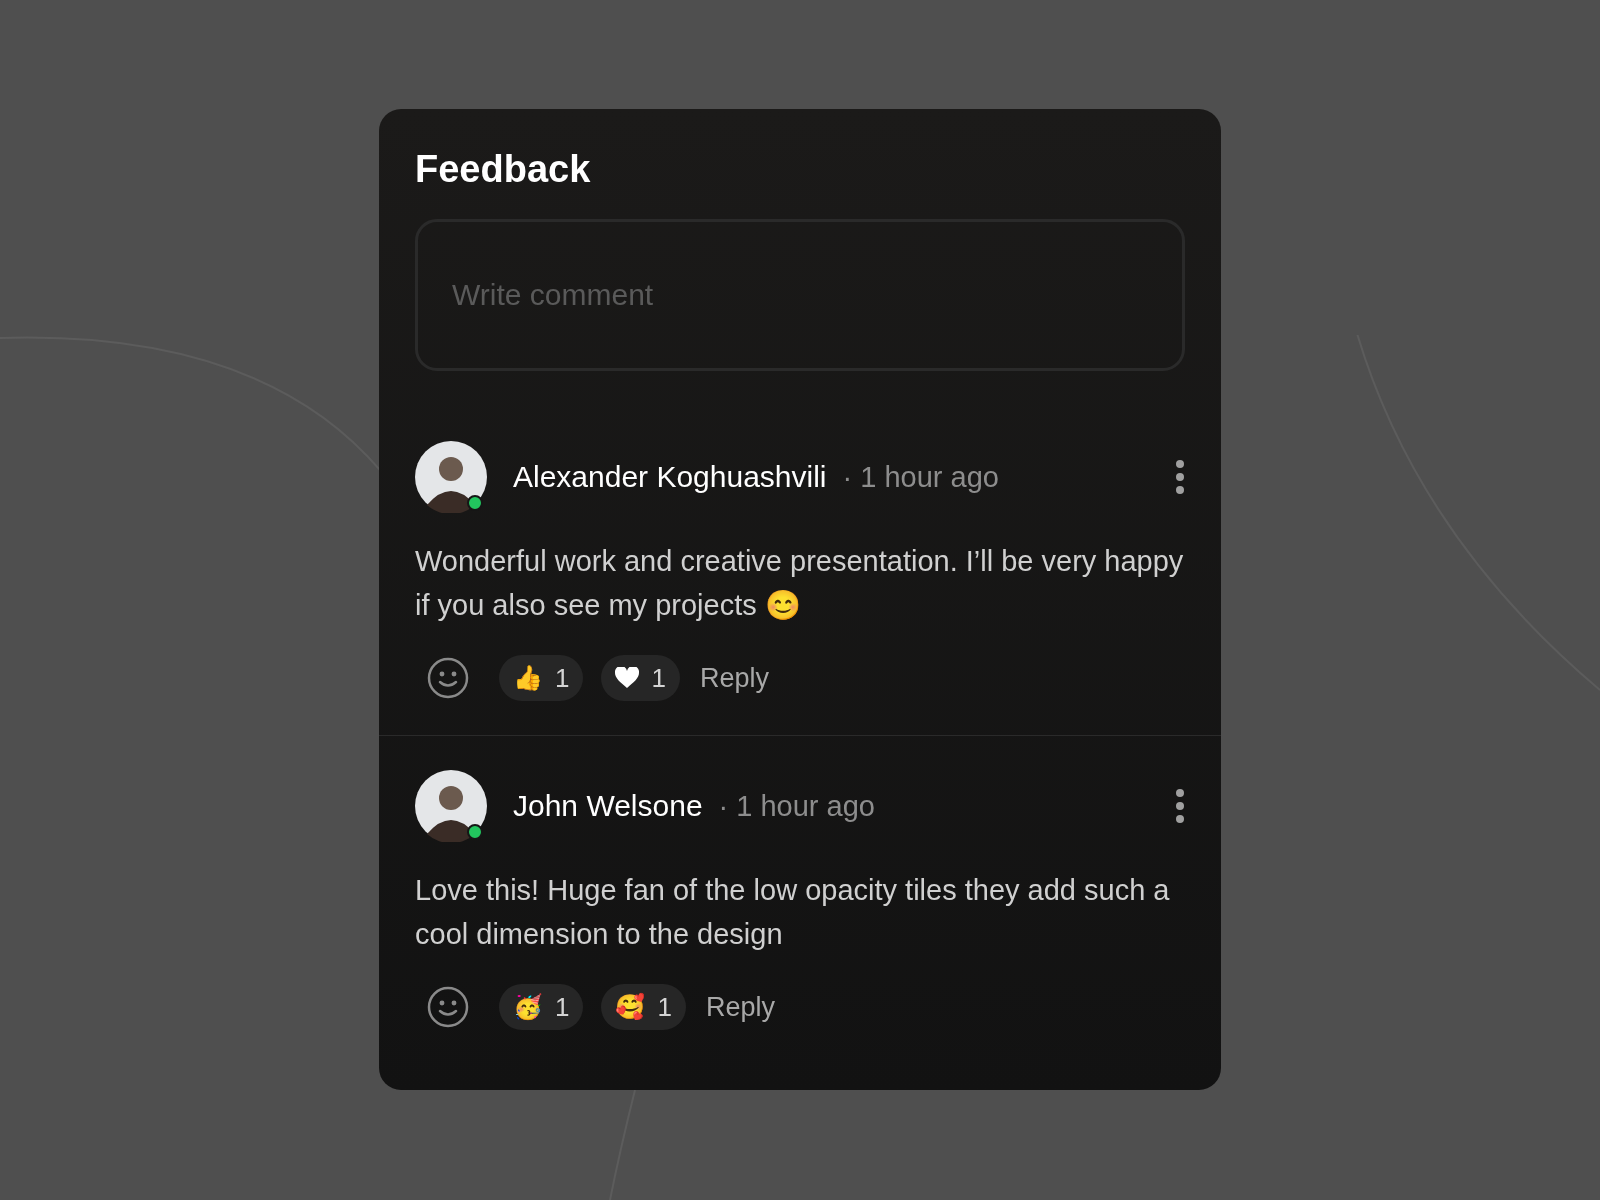 The width and height of the screenshot is (1600, 1200). What do you see at coordinates (793, 912) in the screenshot?
I see `comment-text: Love this! Huge fan of the low opacity tiles they add such a cool dimension to the design` at bounding box center [793, 912].